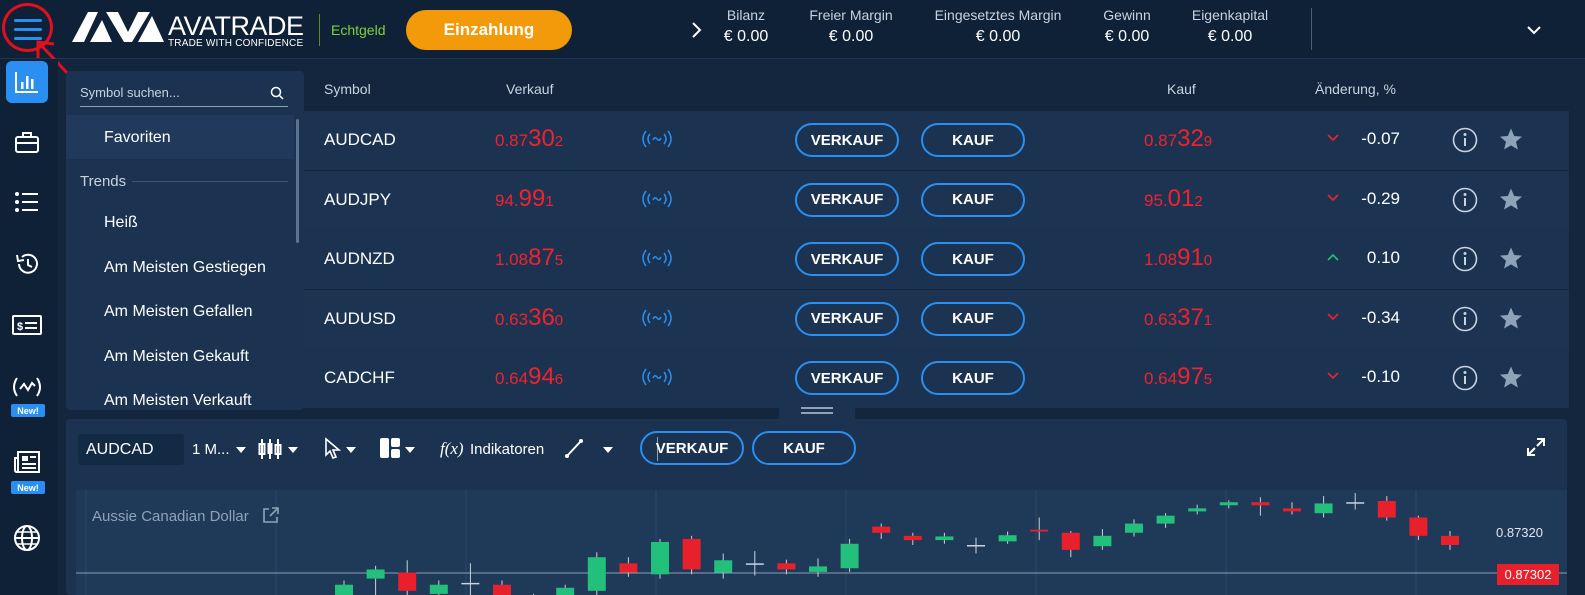 The image size is (1585, 595). Describe the element at coordinates (358, 199) in the screenshot. I see `row-symbol: AUDJPY` at that location.